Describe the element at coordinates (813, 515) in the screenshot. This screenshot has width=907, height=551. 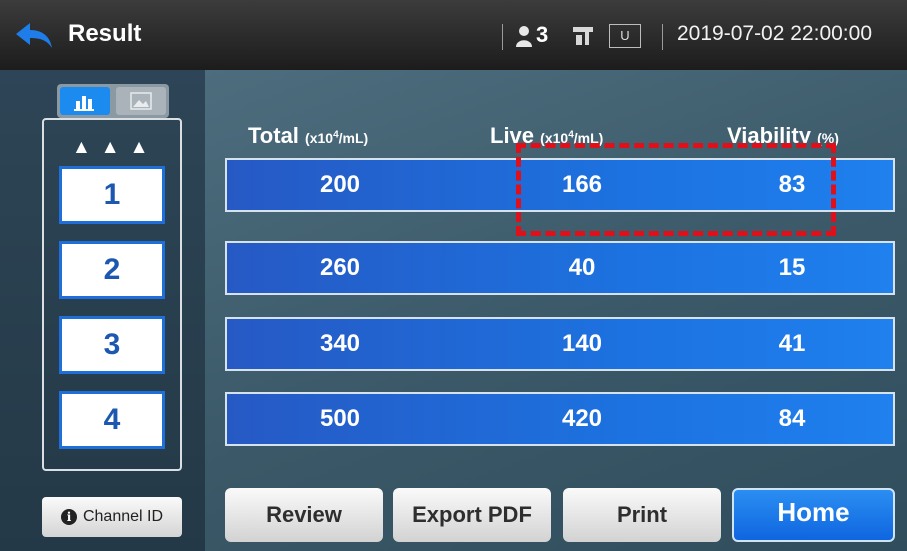
I see `home-button: Home` at that location.